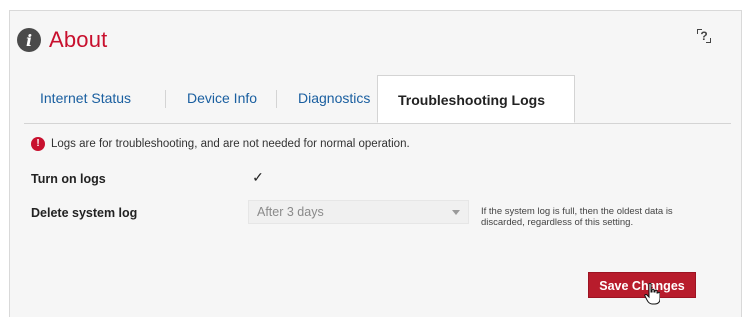 Image resolution: width=751 pixels, height=317 pixels. What do you see at coordinates (38, 144) in the screenshot?
I see `alert-icon: !` at bounding box center [38, 144].